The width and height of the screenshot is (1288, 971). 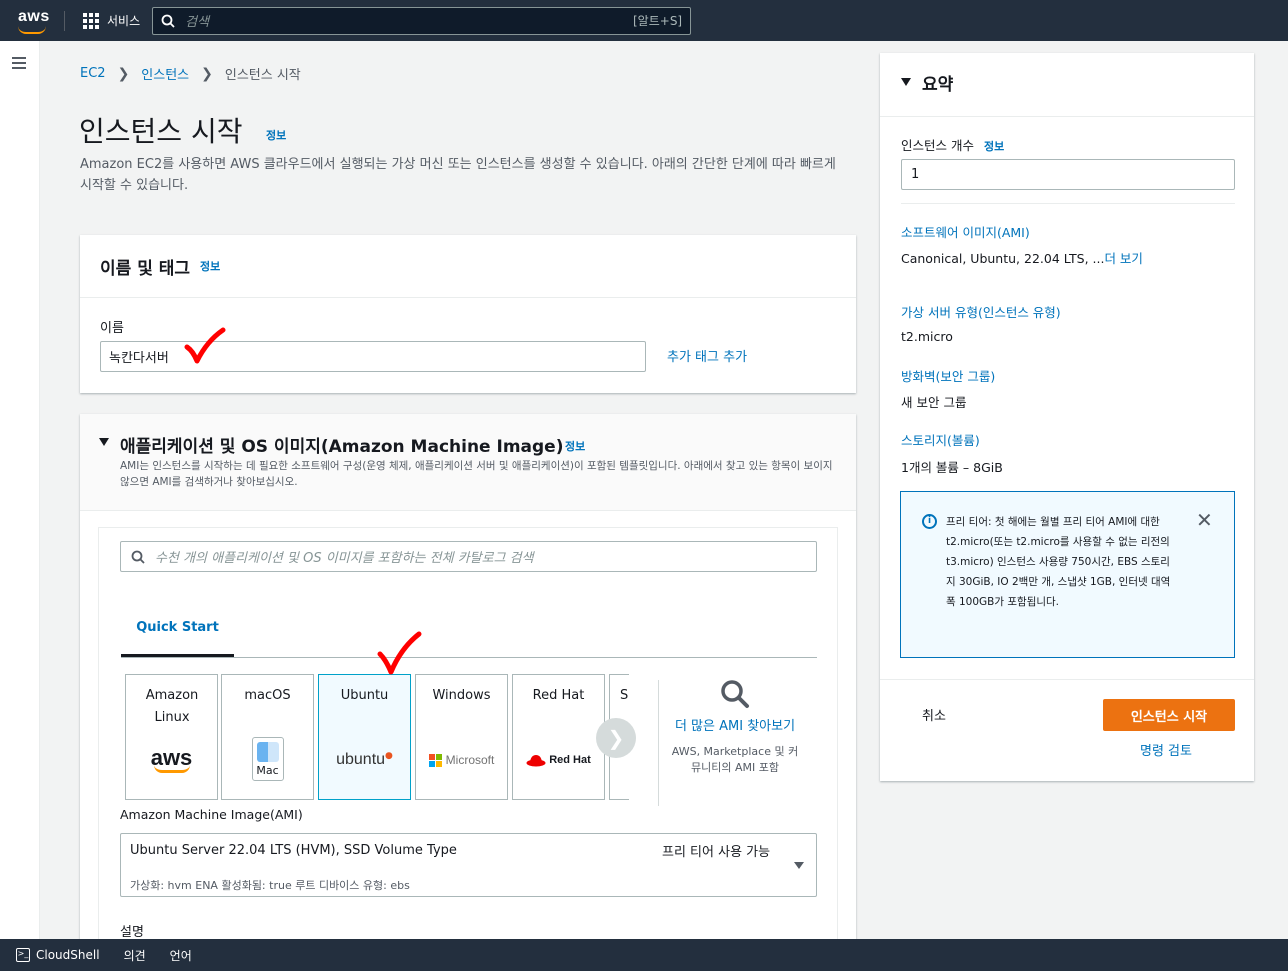 I want to click on os-tile-label: Windows, so click(x=461, y=695).